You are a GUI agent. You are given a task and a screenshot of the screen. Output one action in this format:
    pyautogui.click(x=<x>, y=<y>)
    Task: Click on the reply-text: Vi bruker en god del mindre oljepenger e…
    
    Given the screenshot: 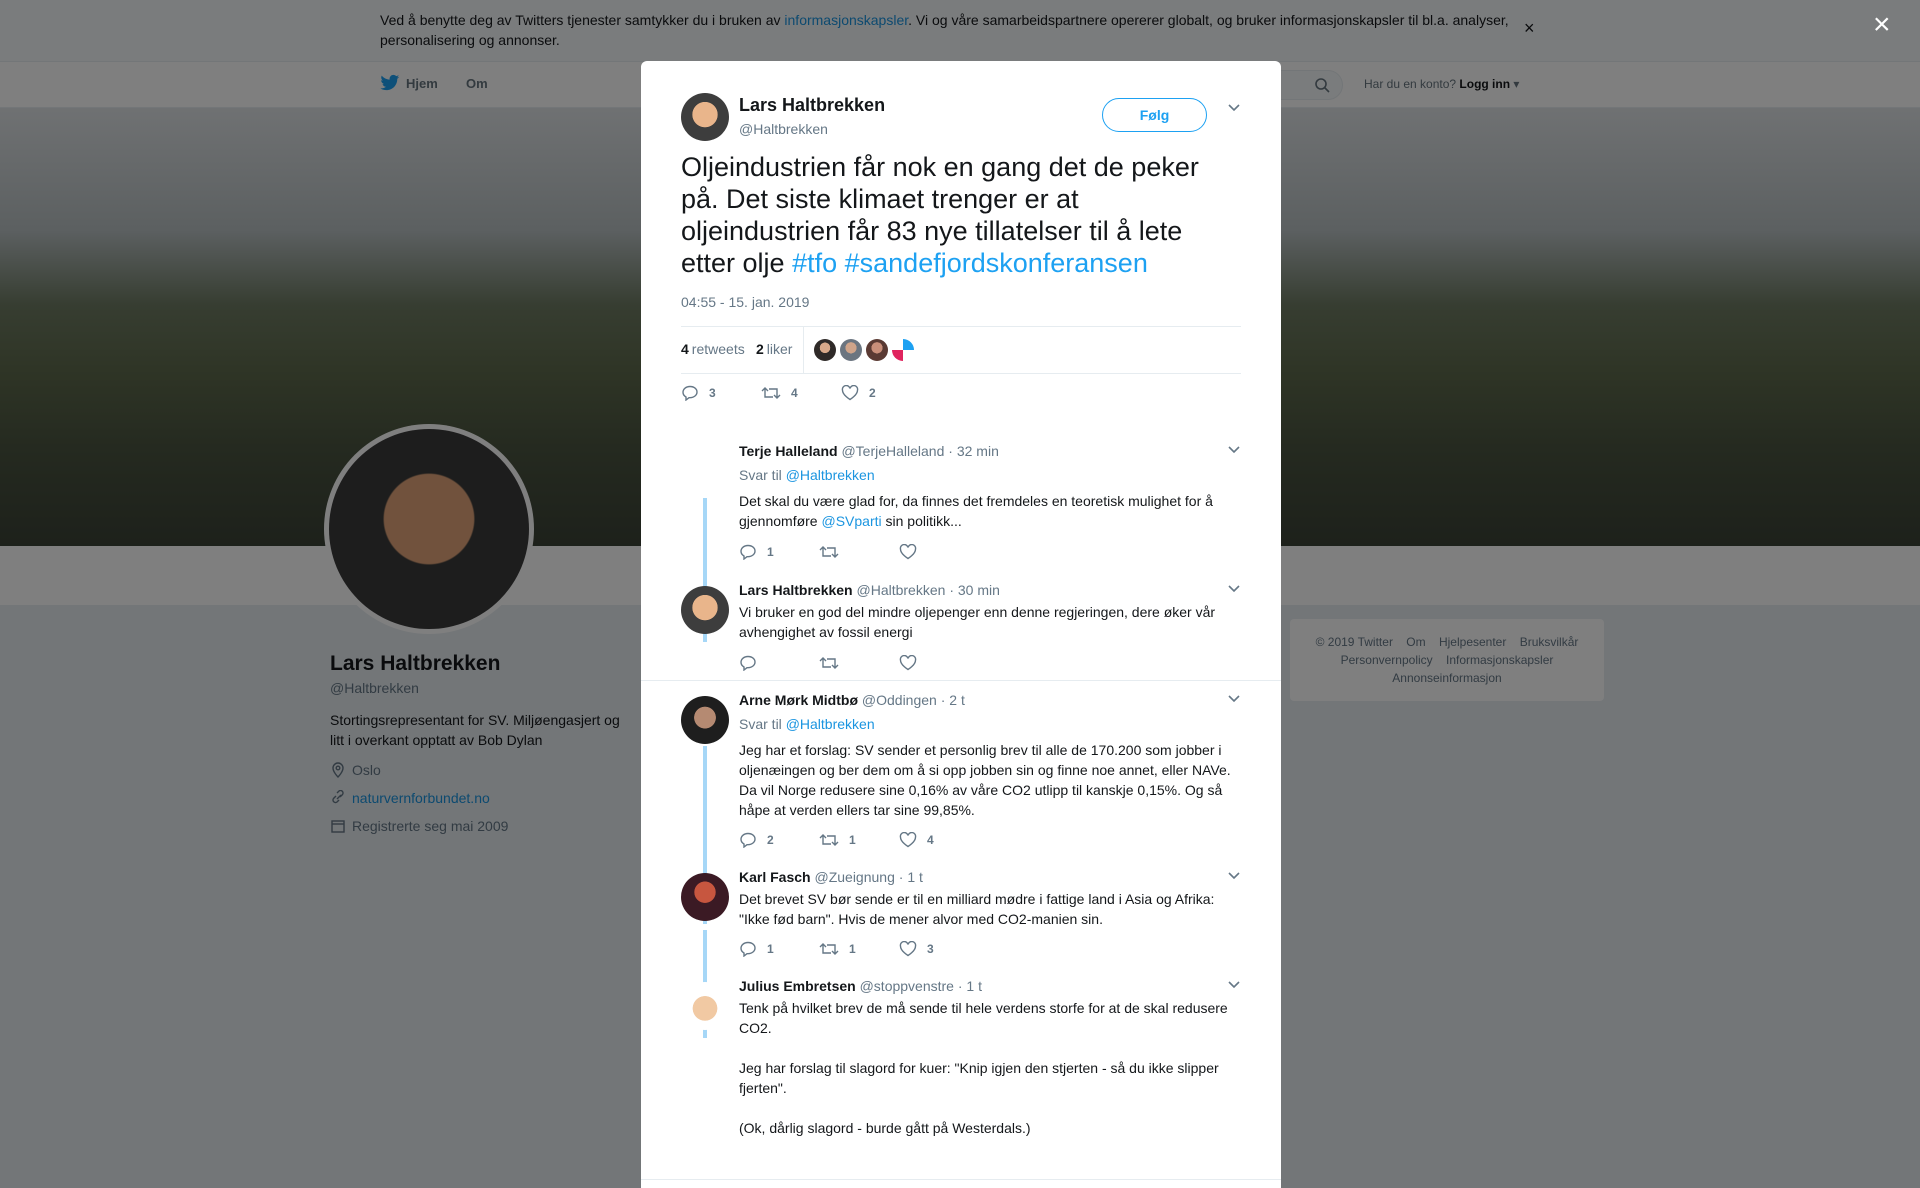 What is the action you would take?
    pyautogui.click(x=977, y=622)
    